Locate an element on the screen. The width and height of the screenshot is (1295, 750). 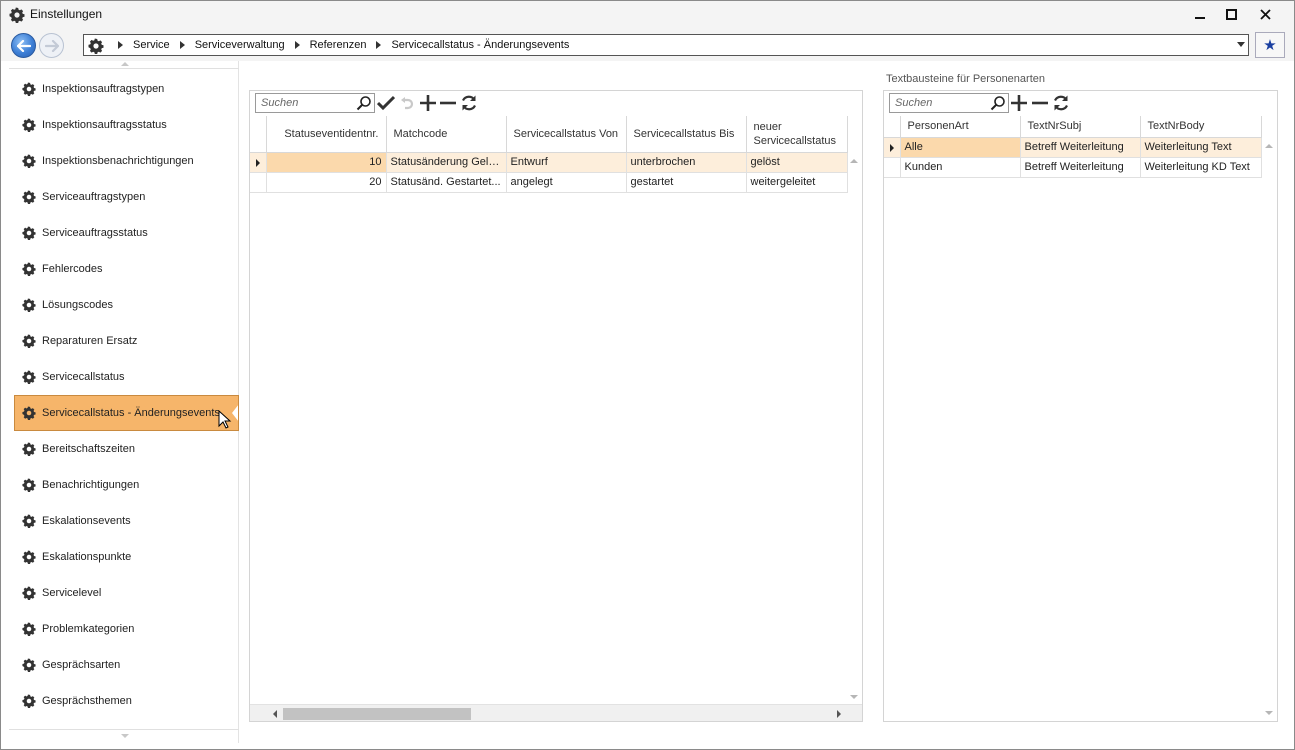
sidebar-item: Problemkategorien is located at coordinates (124, 629).